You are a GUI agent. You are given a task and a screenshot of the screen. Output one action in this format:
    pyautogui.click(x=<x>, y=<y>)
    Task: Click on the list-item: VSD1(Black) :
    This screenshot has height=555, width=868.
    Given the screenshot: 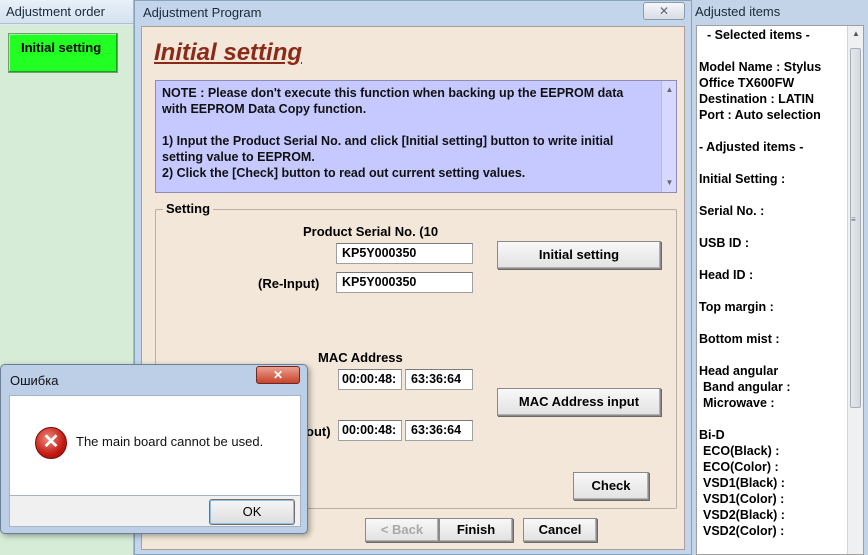 What is the action you would take?
    pyautogui.click(x=744, y=483)
    